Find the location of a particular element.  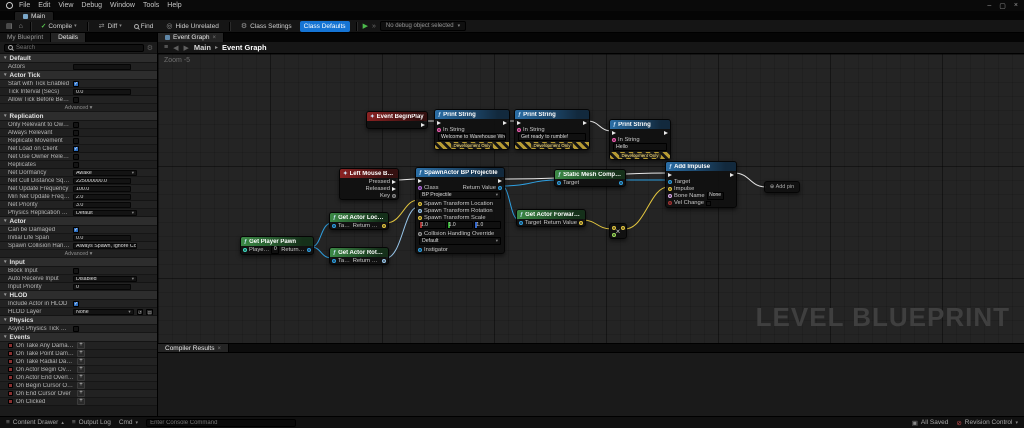

node-inline-control: BP Projectile ▾ is located at coordinates (460, 195).